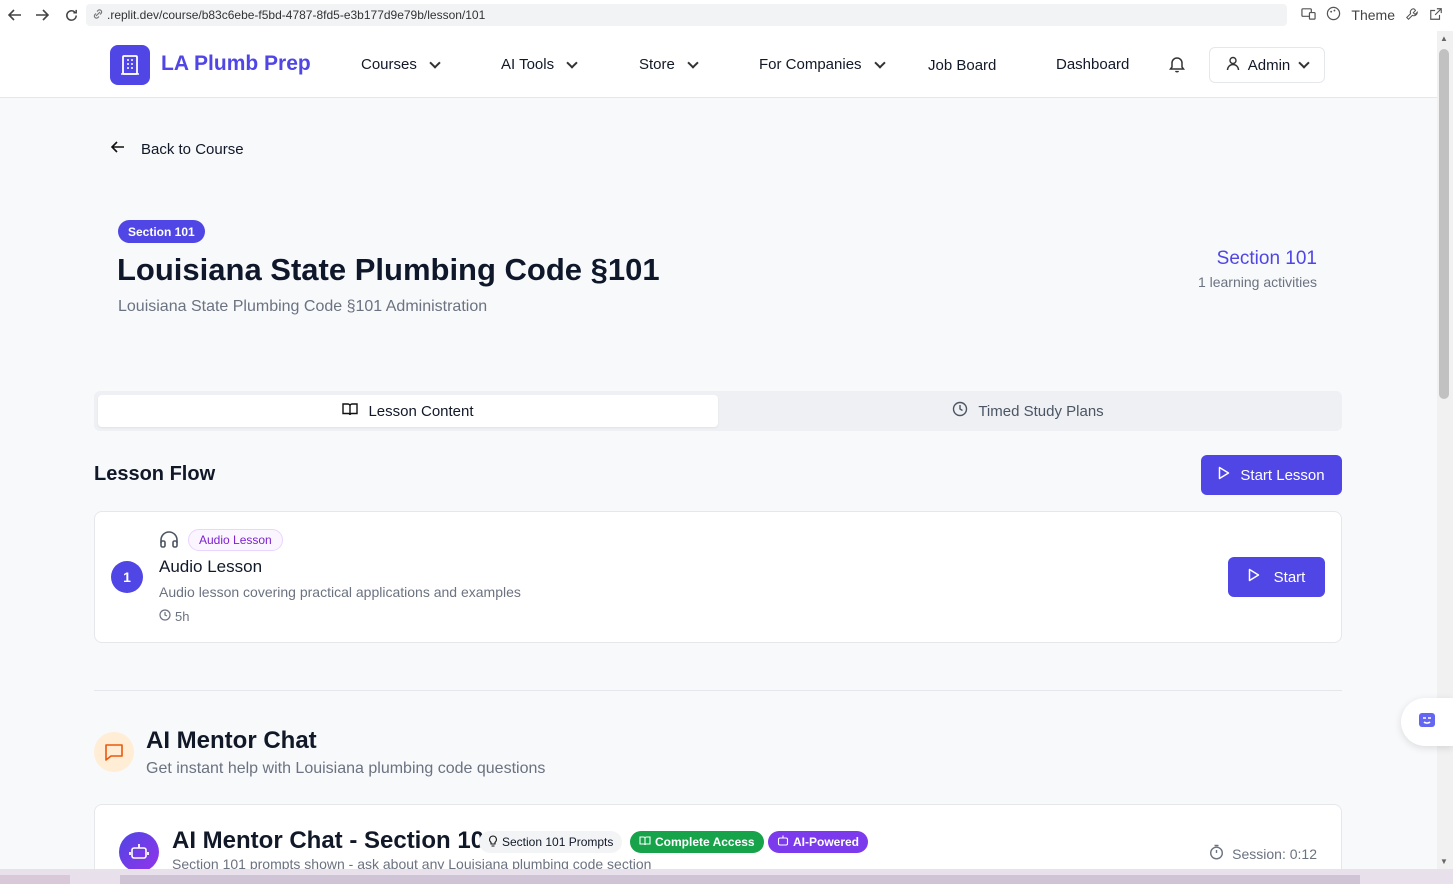  I want to click on open-external-icon, so click(1436, 15).